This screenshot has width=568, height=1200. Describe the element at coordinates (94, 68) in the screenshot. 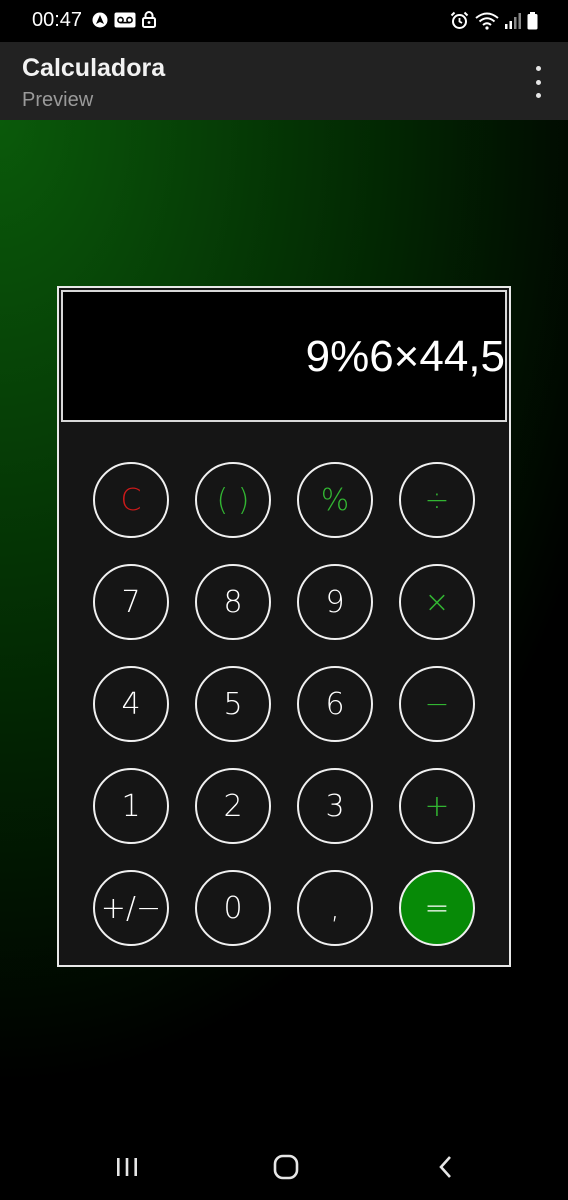

I see `app-title: Calculadora` at that location.